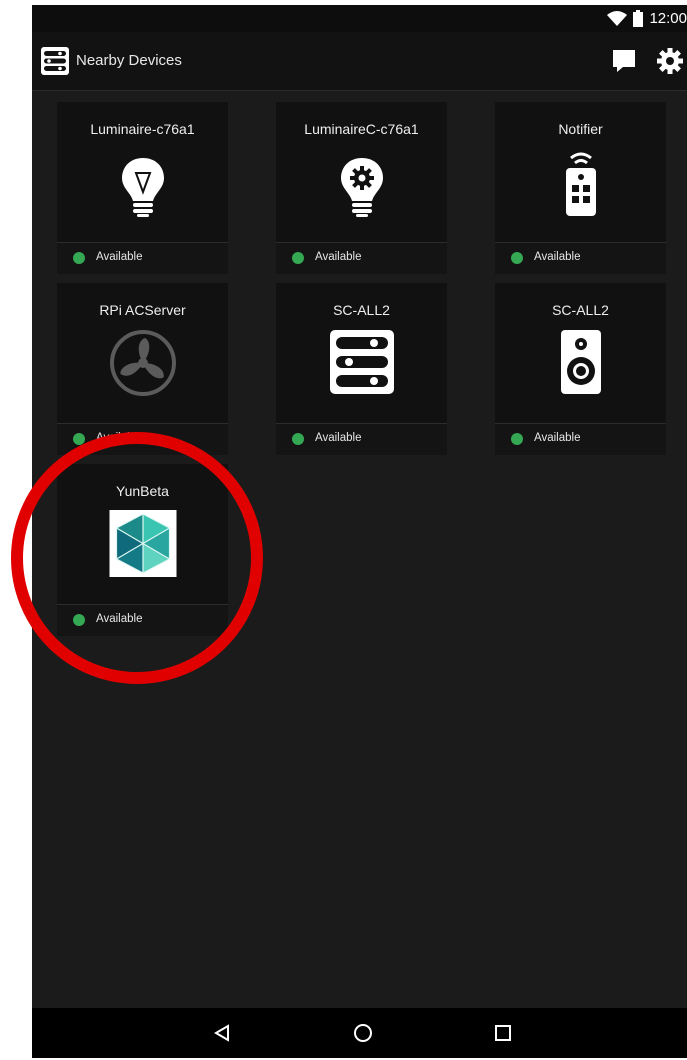  I want to click on device-name: Luminaire-c76a1, so click(142, 129).